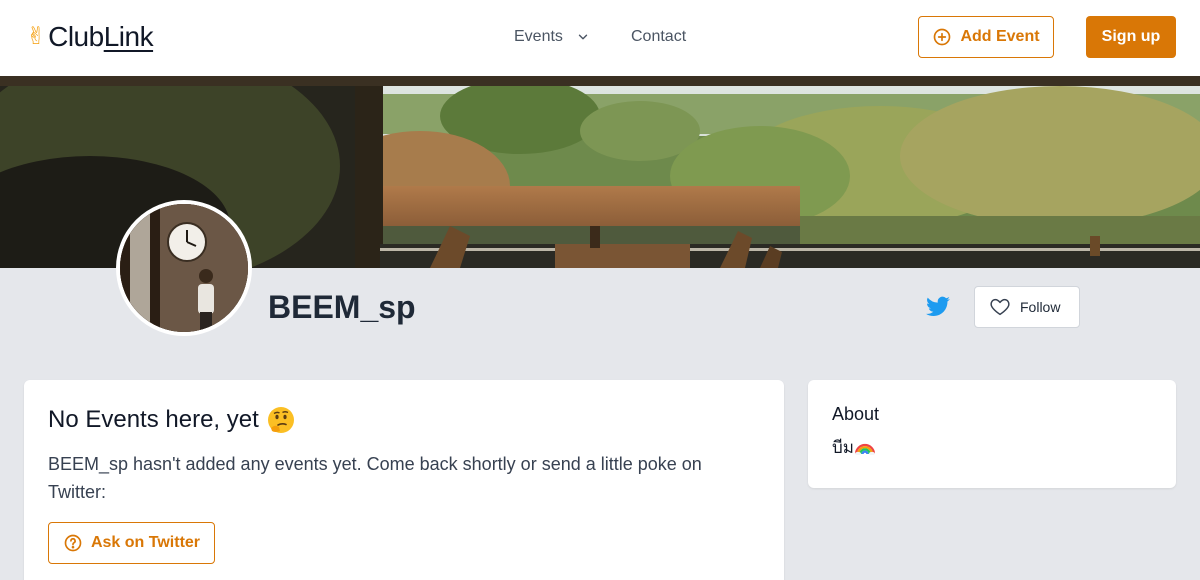  What do you see at coordinates (145, 542) in the screenshot?
I see `ask-on-twitter-label: Ask on Twitter` at bounding box center [145, 542].